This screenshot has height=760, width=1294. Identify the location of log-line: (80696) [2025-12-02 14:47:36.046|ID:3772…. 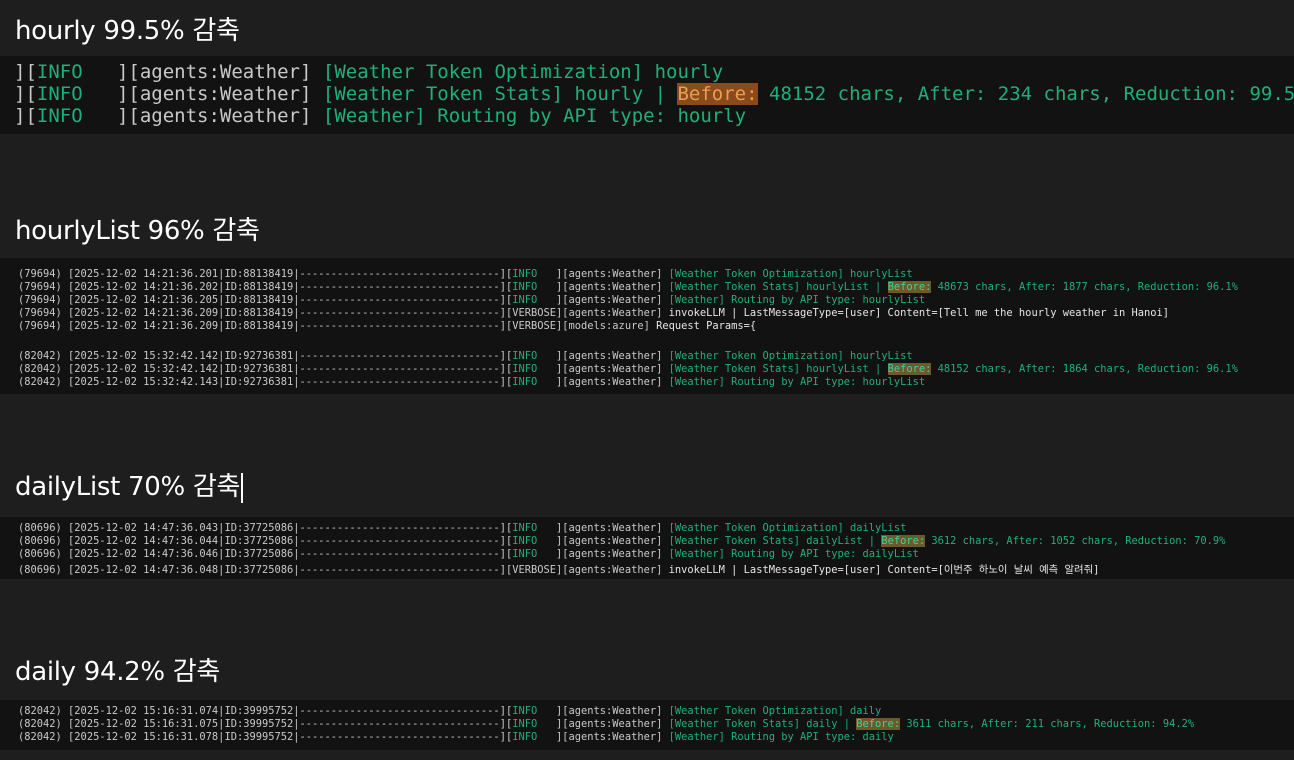
(468, 554).